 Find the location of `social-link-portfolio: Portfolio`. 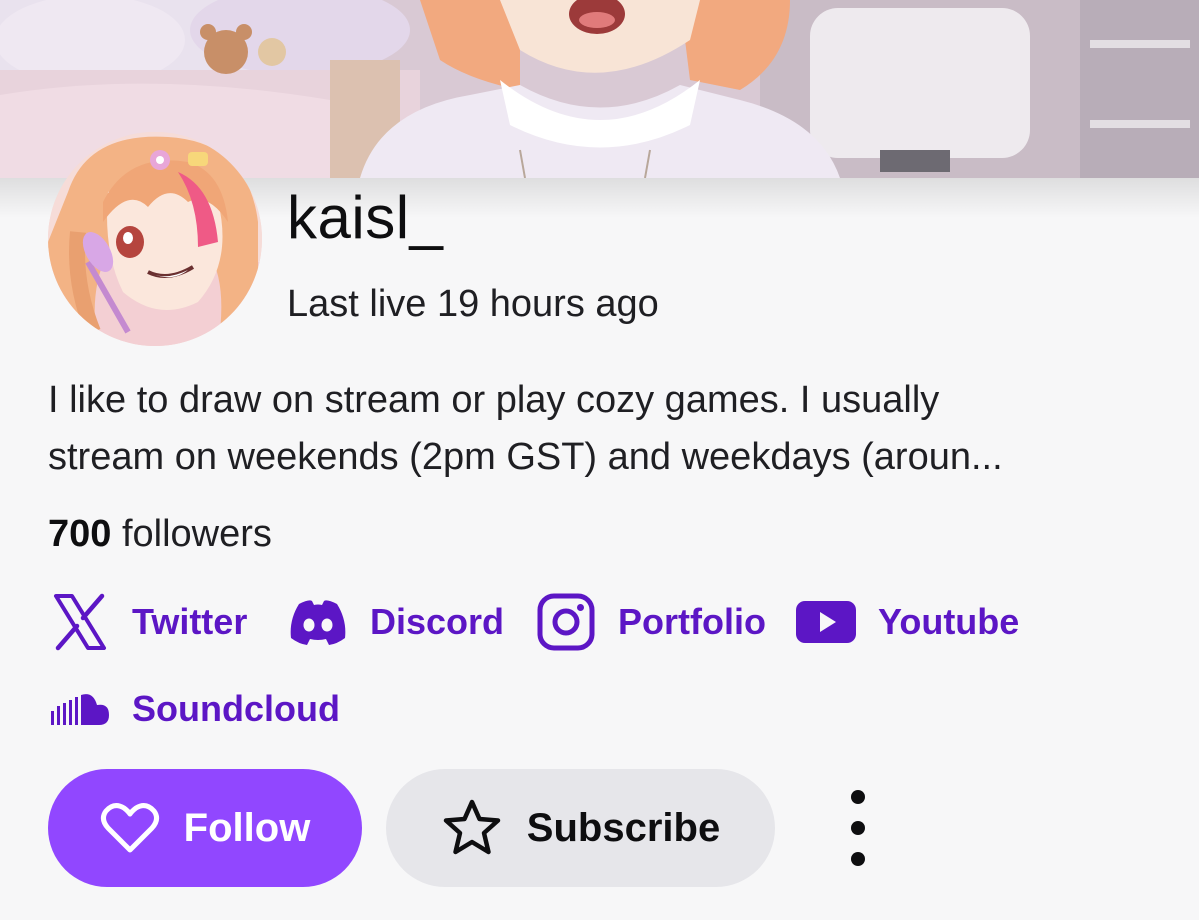

social-link-portfolio: Portfolio is located at coordinates (650, 622).